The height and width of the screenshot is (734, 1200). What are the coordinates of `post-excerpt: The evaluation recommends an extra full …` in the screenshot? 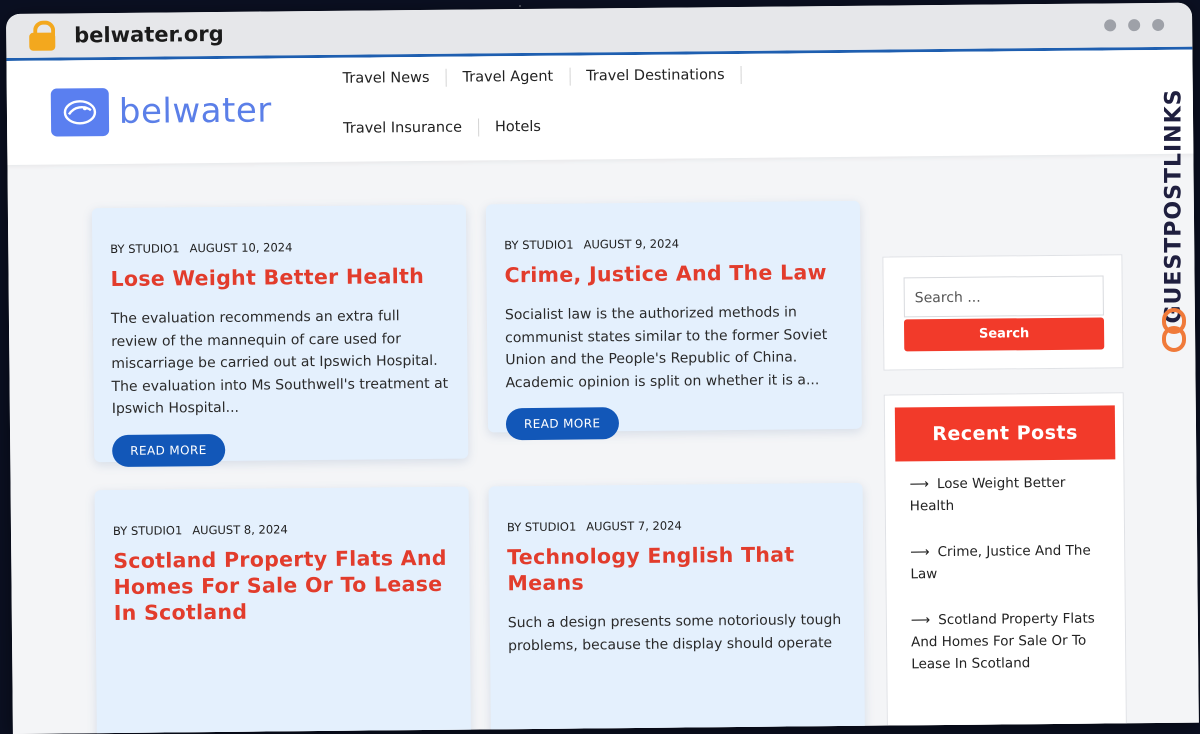 It's located at (279, 363).